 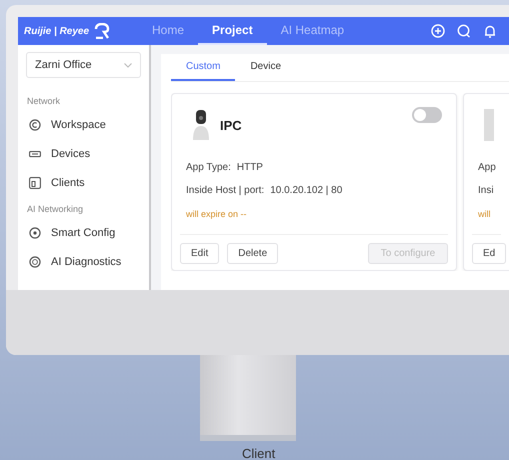 I want to click on expiry-note: will, so click(x=484, y=213).